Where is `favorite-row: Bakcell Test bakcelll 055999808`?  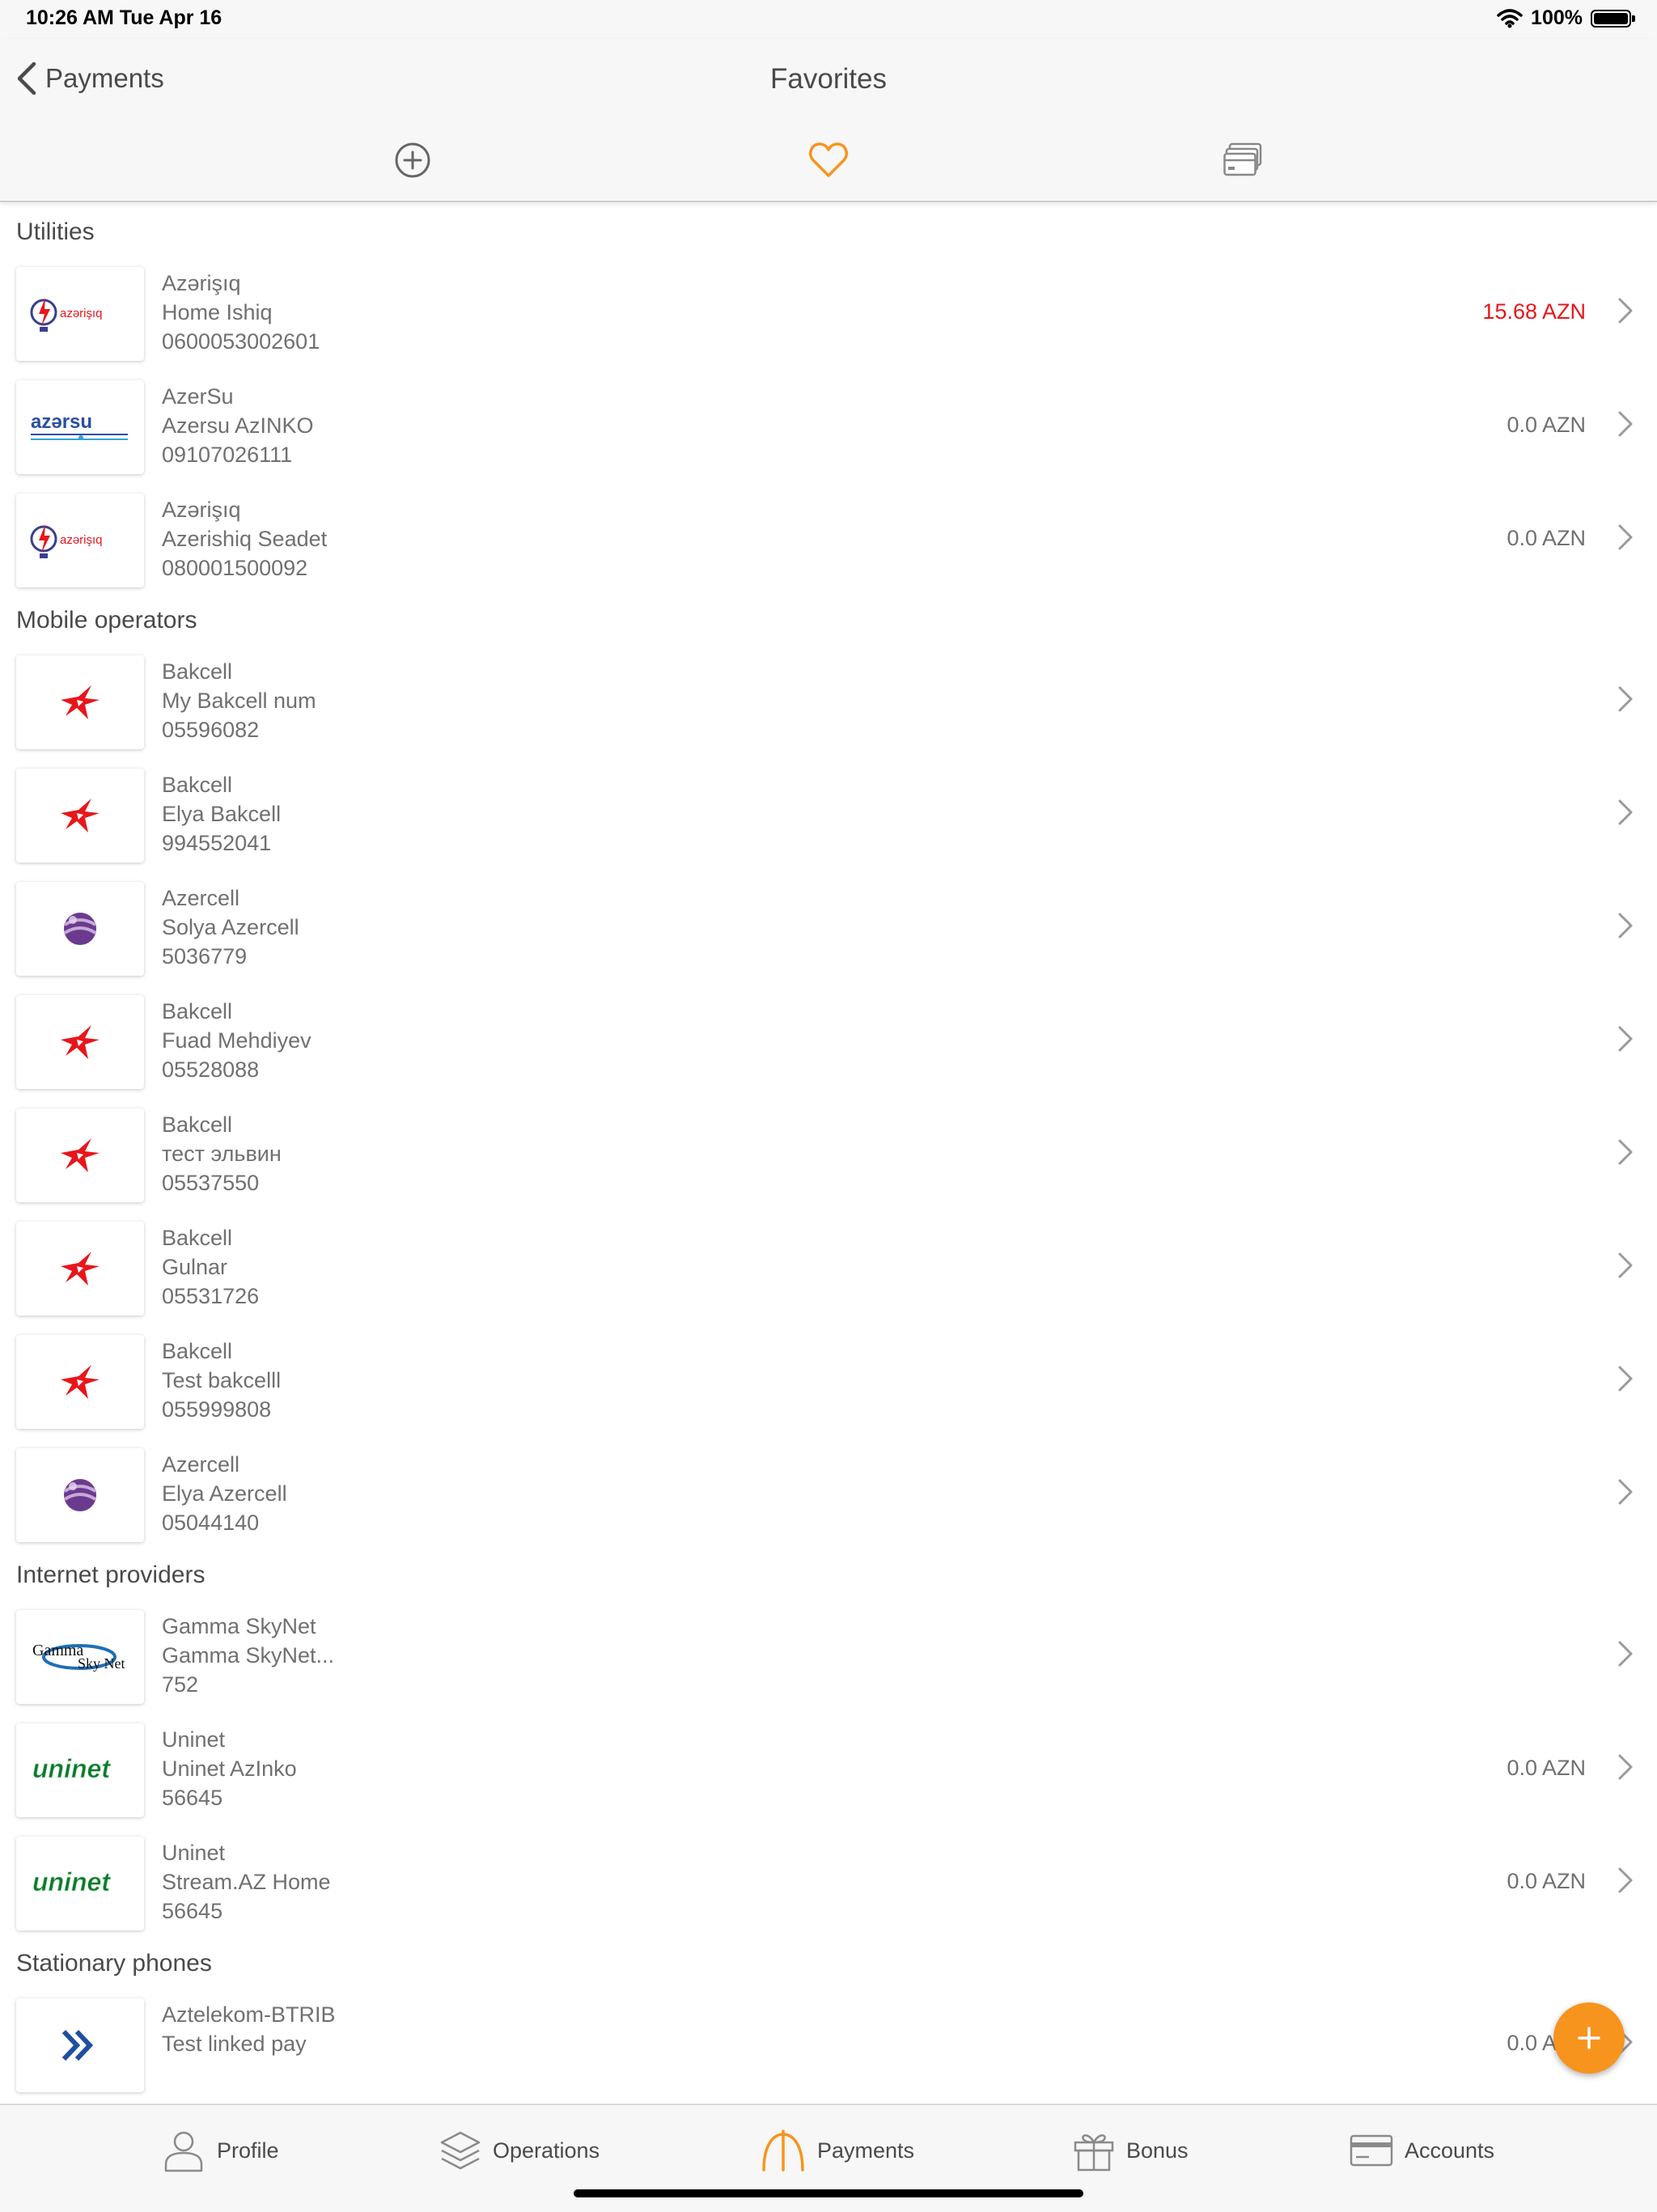
favorite-row: Bakcell Test bakcelll 055999808 is located at coordinates (828, 1377).